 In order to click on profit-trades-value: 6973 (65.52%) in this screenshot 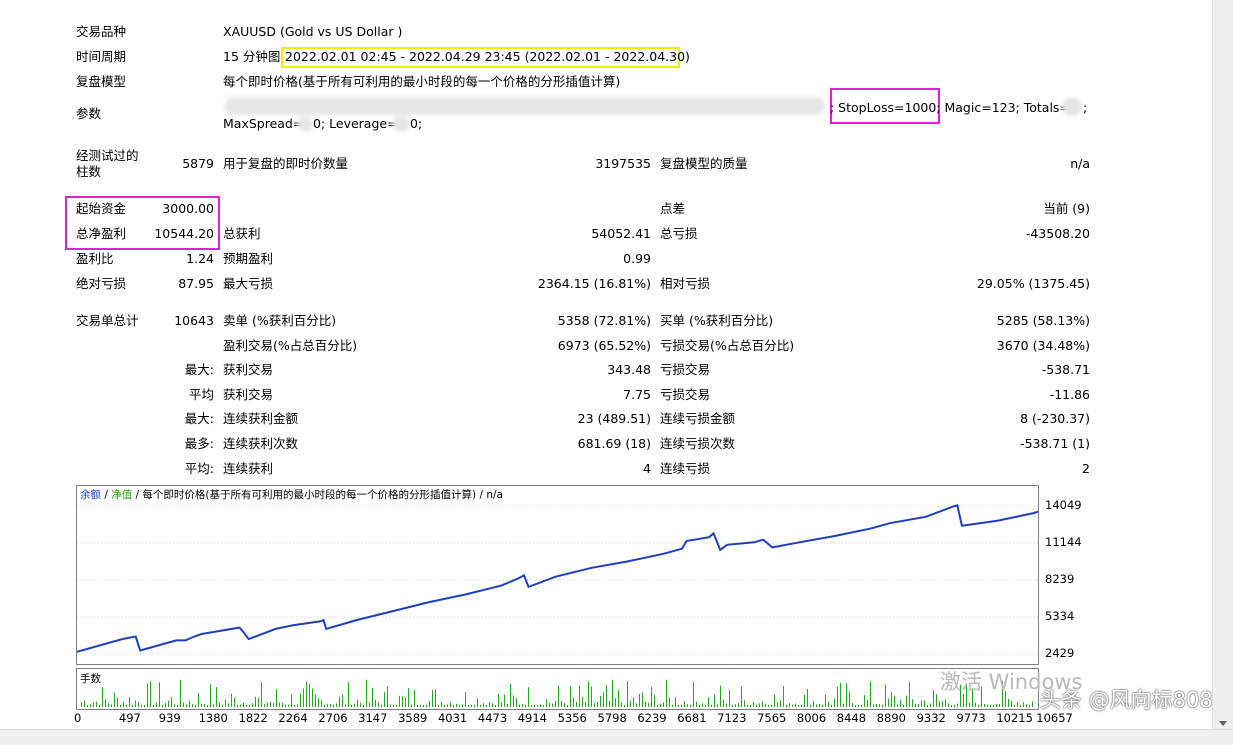, I will do `click(604, 345)`.